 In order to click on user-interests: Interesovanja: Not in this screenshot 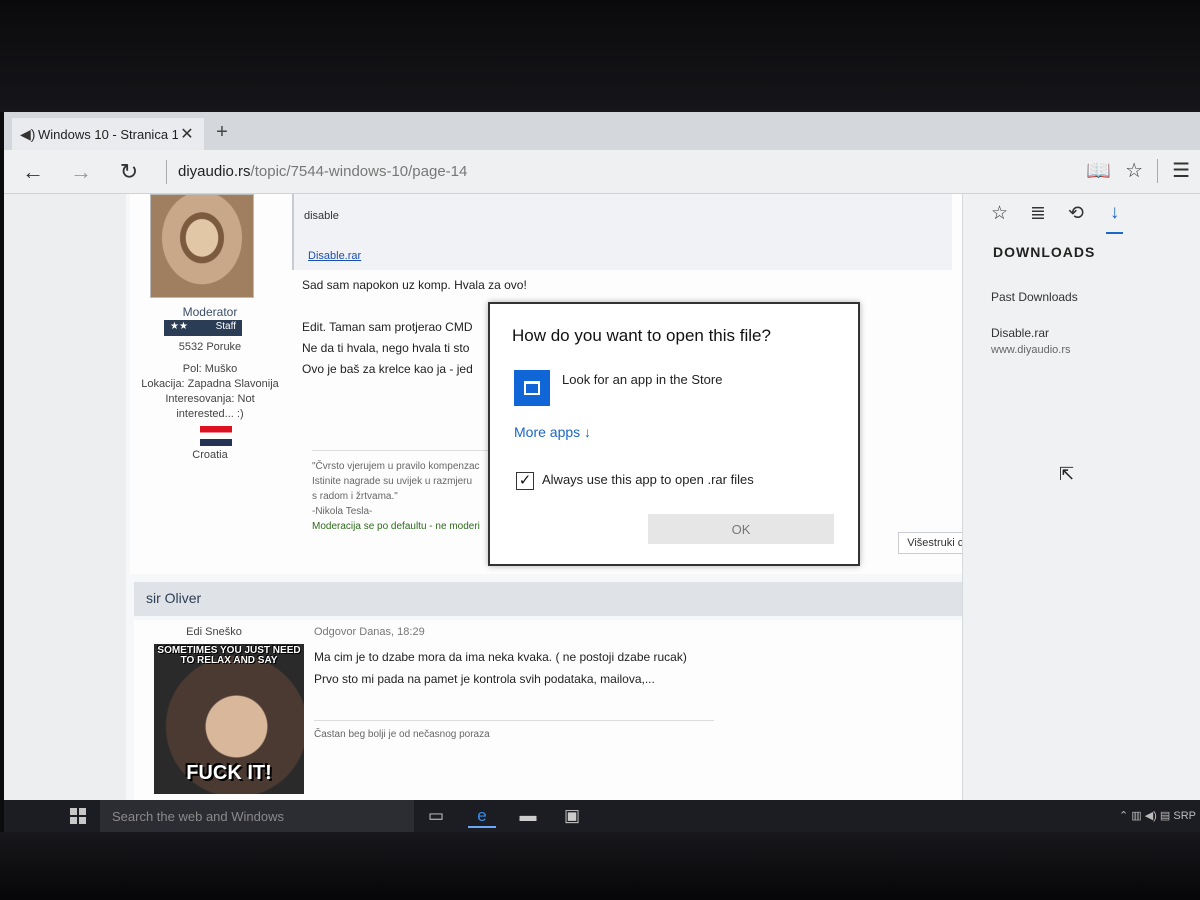, I will do `click(210, 399)`.